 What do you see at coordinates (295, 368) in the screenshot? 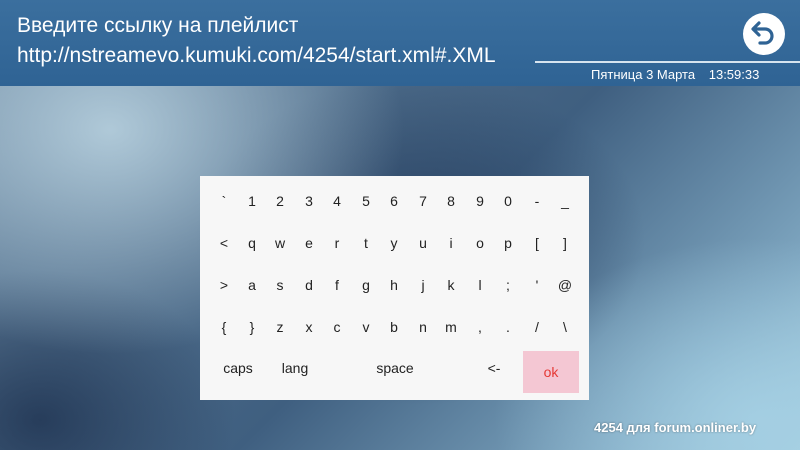
I see `key-lang: lang` at bounding box center [295, 368].